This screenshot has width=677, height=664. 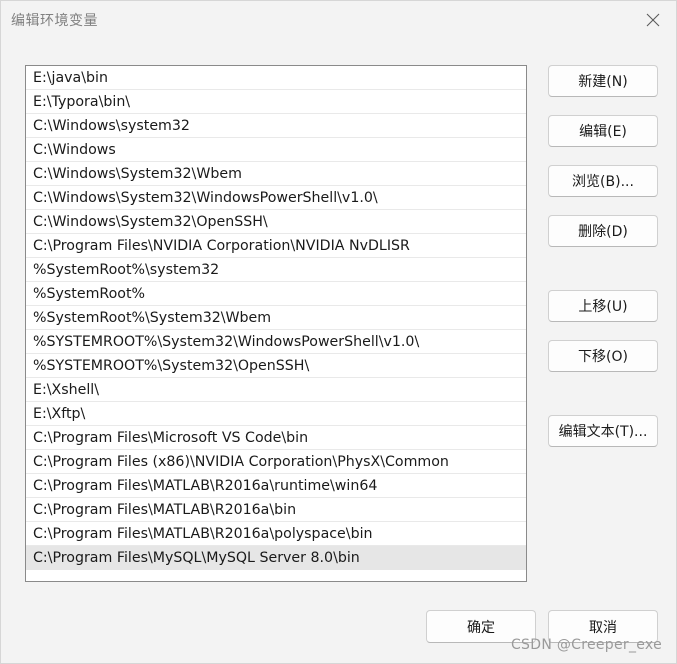 I want to click on watermark: CSDN @Creeper_exe, so click(x=586, y=645).